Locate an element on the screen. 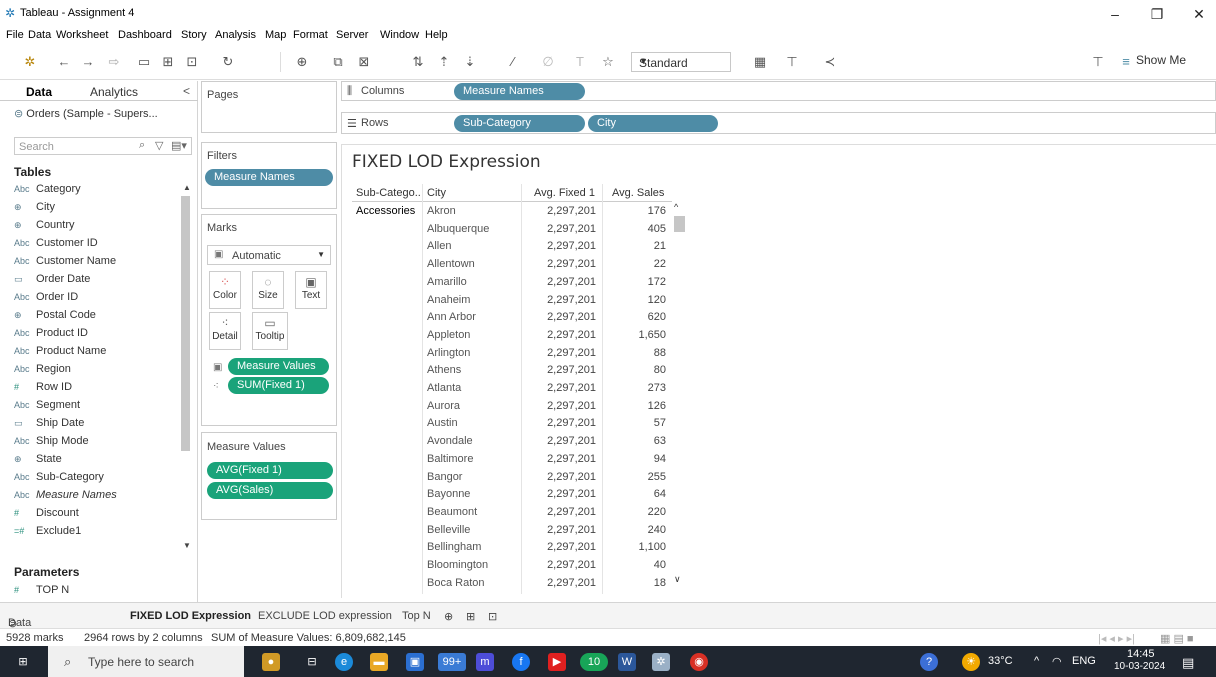 This screenshot has height=677, width=1216. field-item: Abc Order ID is located at coordinates (97, 300).